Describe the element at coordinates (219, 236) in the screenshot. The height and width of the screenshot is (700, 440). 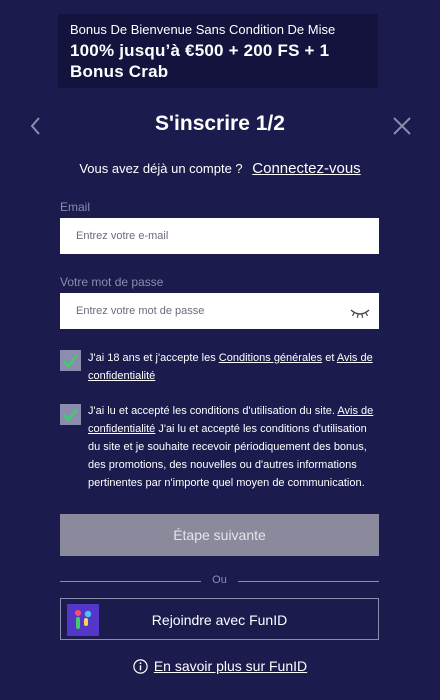
I see `email-field` at that location.